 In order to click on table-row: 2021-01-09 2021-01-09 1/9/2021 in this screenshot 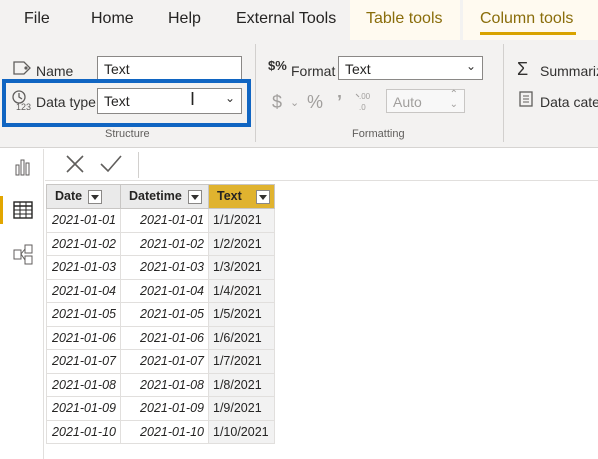, I will do `click(160, 408)`.